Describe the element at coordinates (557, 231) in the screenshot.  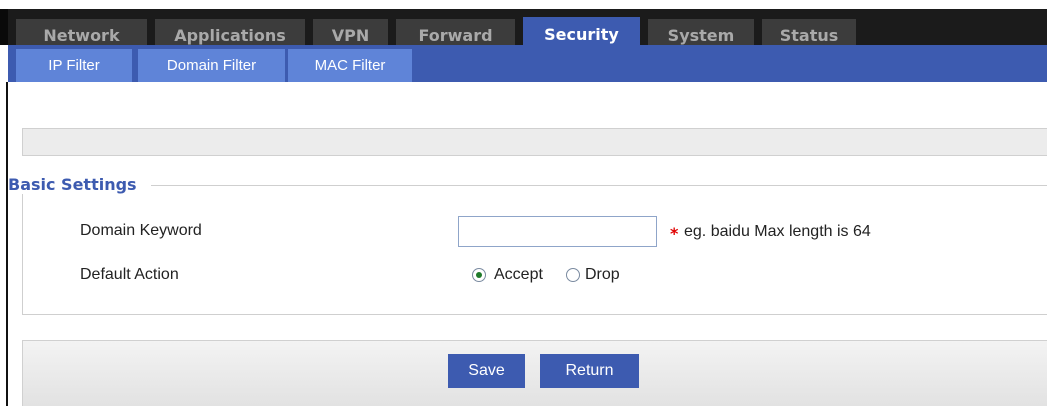
I see `domain-keyword-input` at that location.